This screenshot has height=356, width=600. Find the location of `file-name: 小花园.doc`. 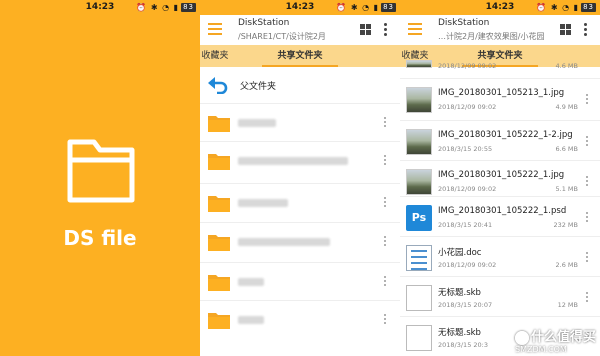

file-name: 小花园.doc is located at coordinates (460, 253).